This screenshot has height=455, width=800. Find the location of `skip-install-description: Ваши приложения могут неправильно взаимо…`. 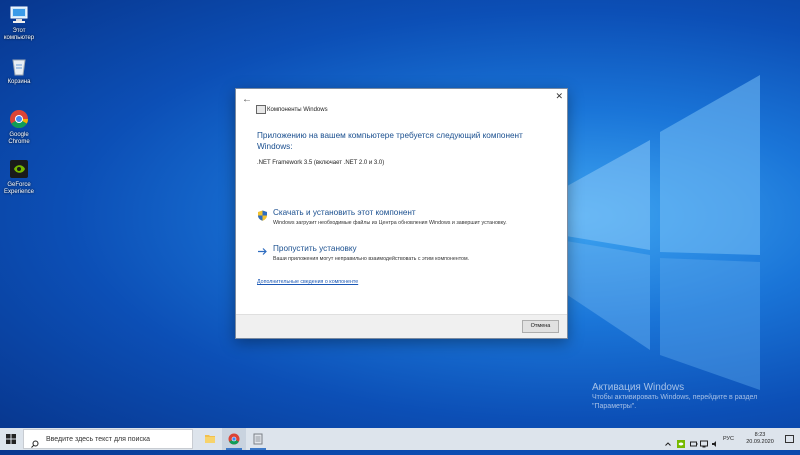

skip-install-description: Ваши приложения могут неправильно взаимо… is located at coordinates (371, 259).